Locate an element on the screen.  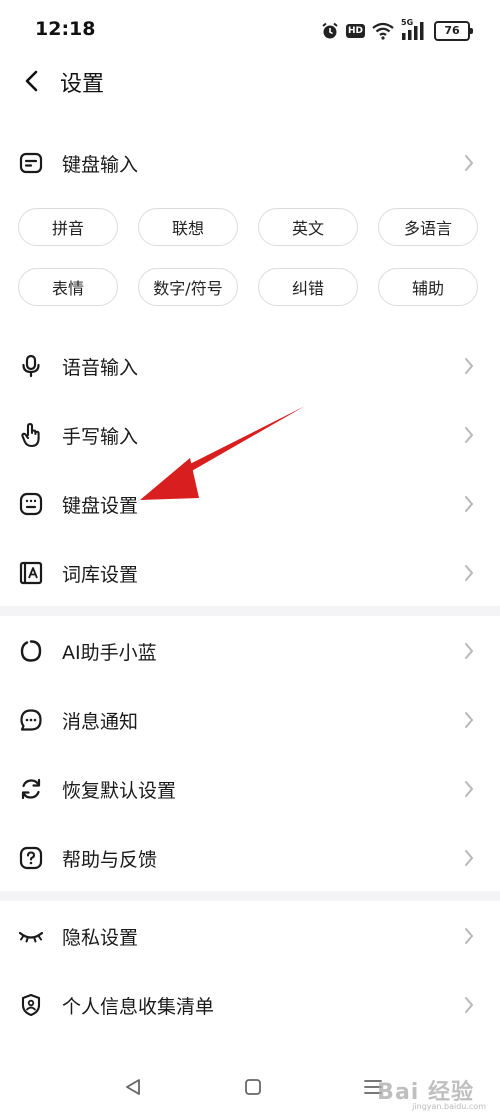
signal-icon: 5G is located at coordinates (414, 29).